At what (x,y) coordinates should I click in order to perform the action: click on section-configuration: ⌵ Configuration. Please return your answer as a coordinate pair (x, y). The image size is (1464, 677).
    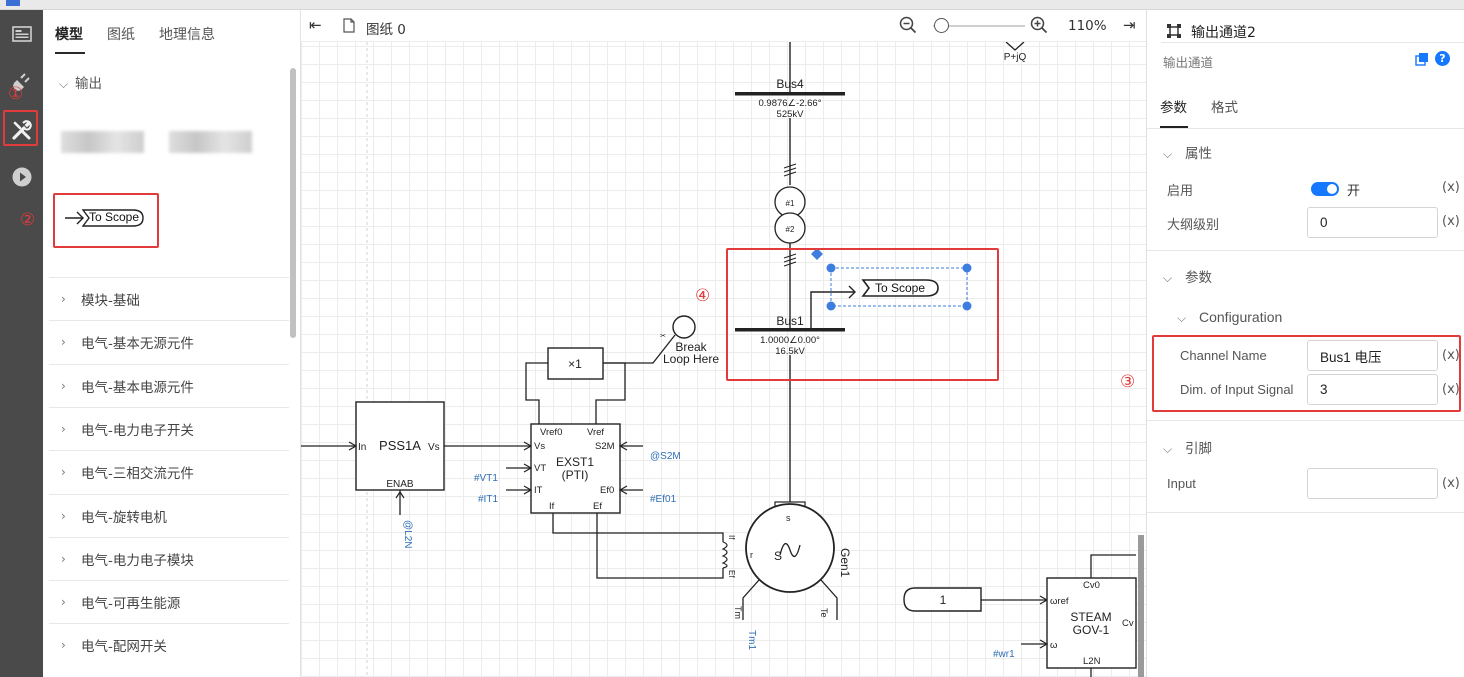
    Looking at the image, I should click on (1229, 317).